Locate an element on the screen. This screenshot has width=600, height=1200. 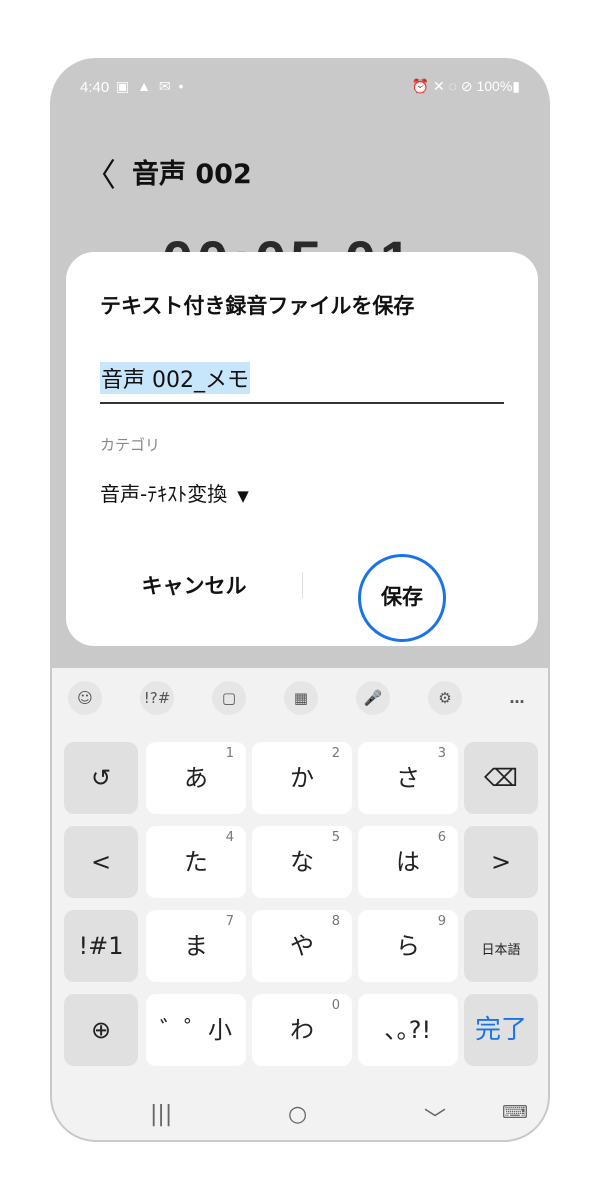
key-2-2: や8 is located at coordinates (302, 946).